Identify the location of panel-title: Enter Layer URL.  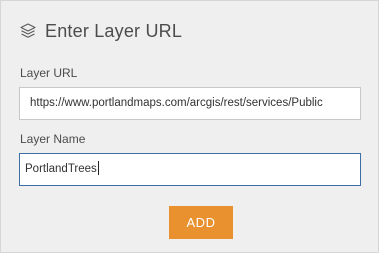
(114, 30).